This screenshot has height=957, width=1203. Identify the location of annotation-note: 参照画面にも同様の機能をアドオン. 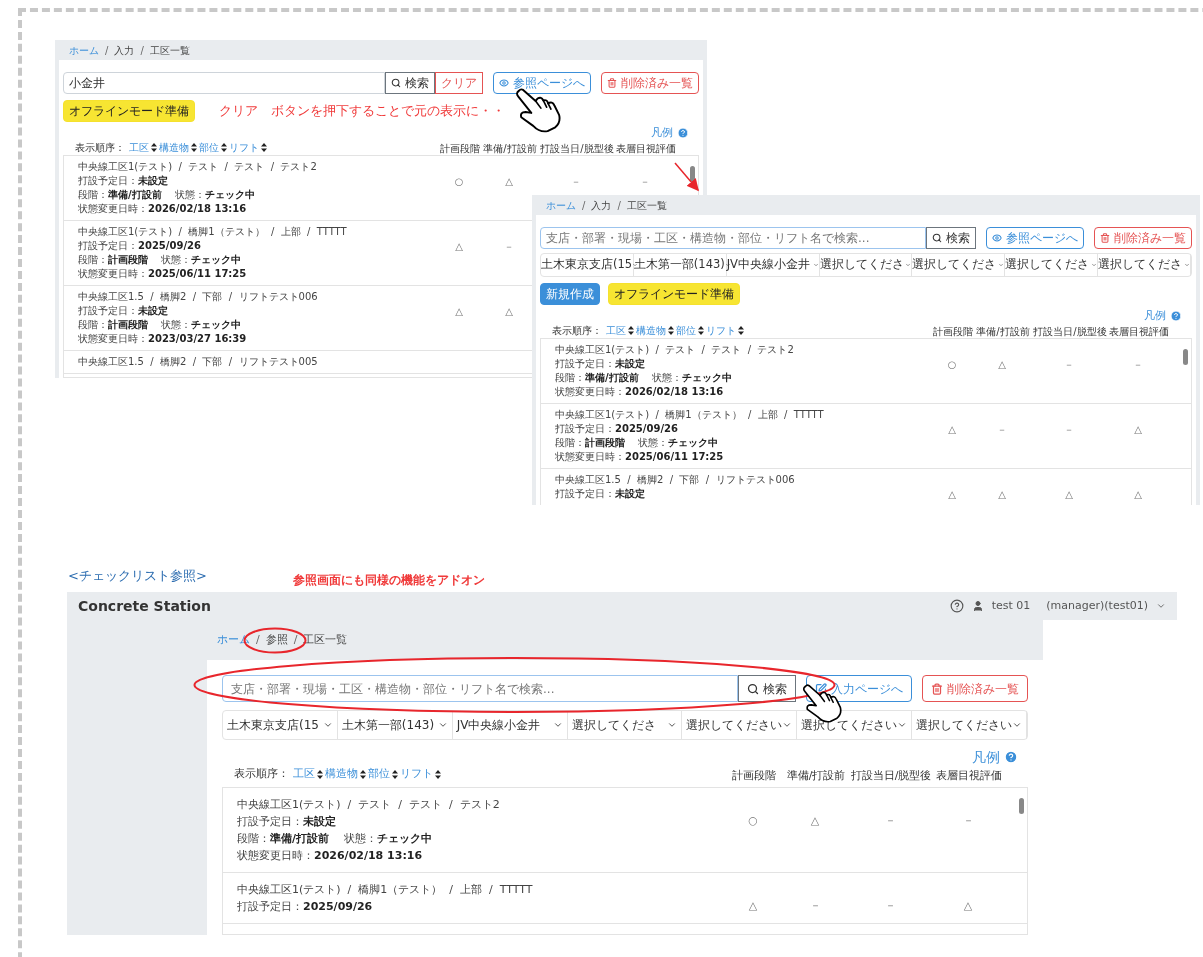
(389, 580).